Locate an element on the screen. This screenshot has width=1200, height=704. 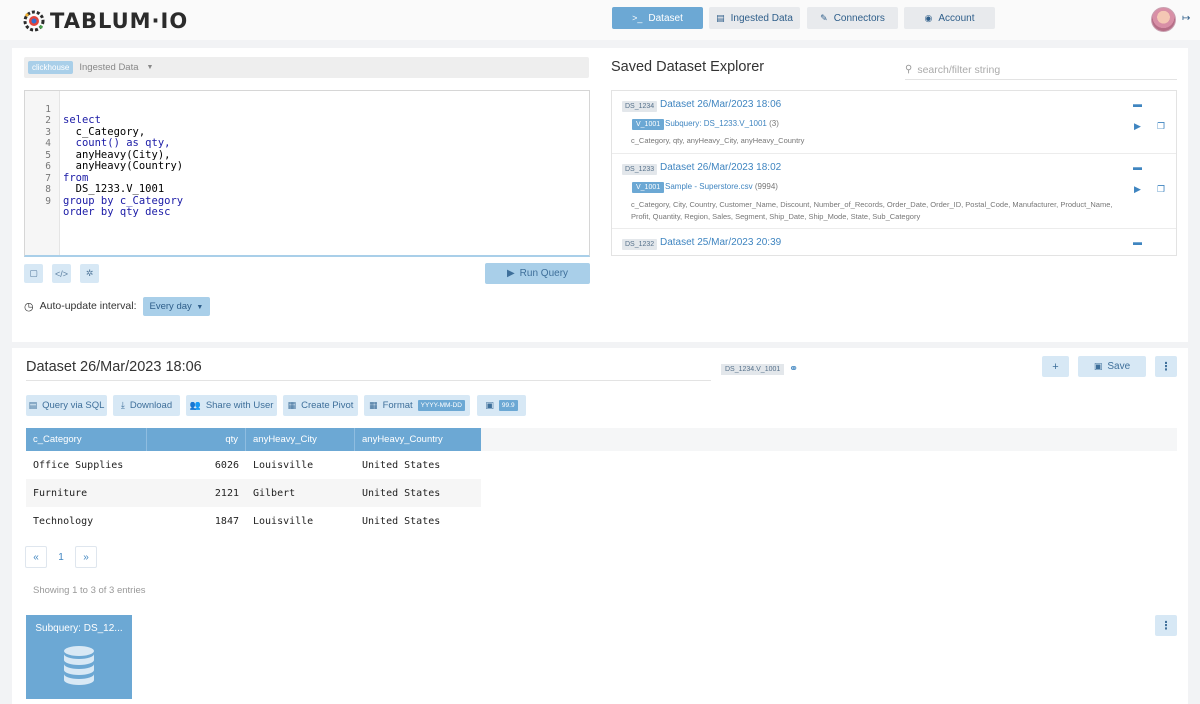
link-icon: ⚭ is located at coordinates (793, 368).